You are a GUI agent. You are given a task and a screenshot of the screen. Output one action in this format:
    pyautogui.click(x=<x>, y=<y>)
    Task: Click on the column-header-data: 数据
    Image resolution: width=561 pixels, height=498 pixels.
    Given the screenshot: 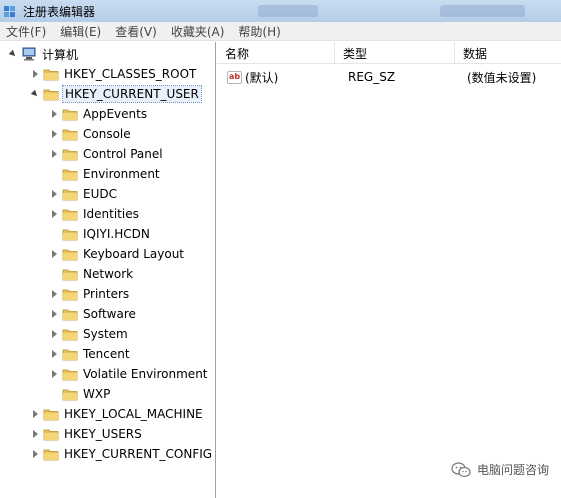 What is the action you would take?
    pyautogui.click(x=508, y=53)
    